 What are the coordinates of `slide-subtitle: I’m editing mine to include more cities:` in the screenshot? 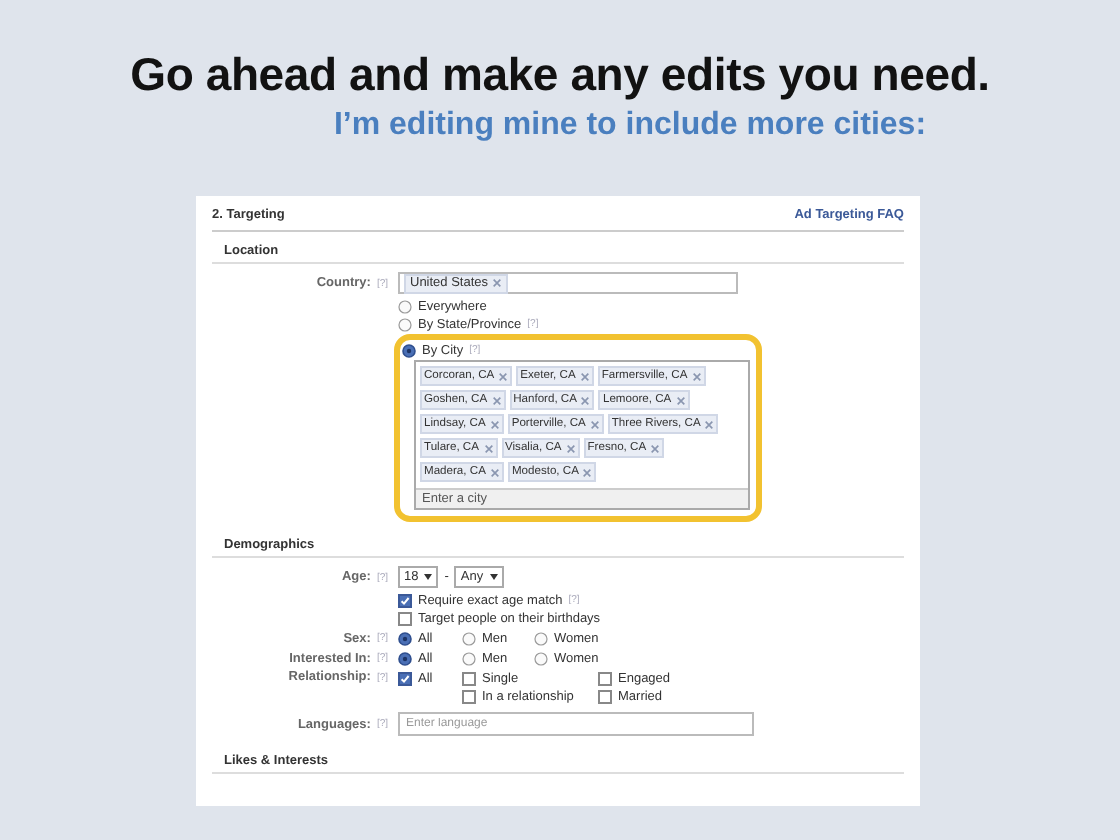 It's located at (630, 126).